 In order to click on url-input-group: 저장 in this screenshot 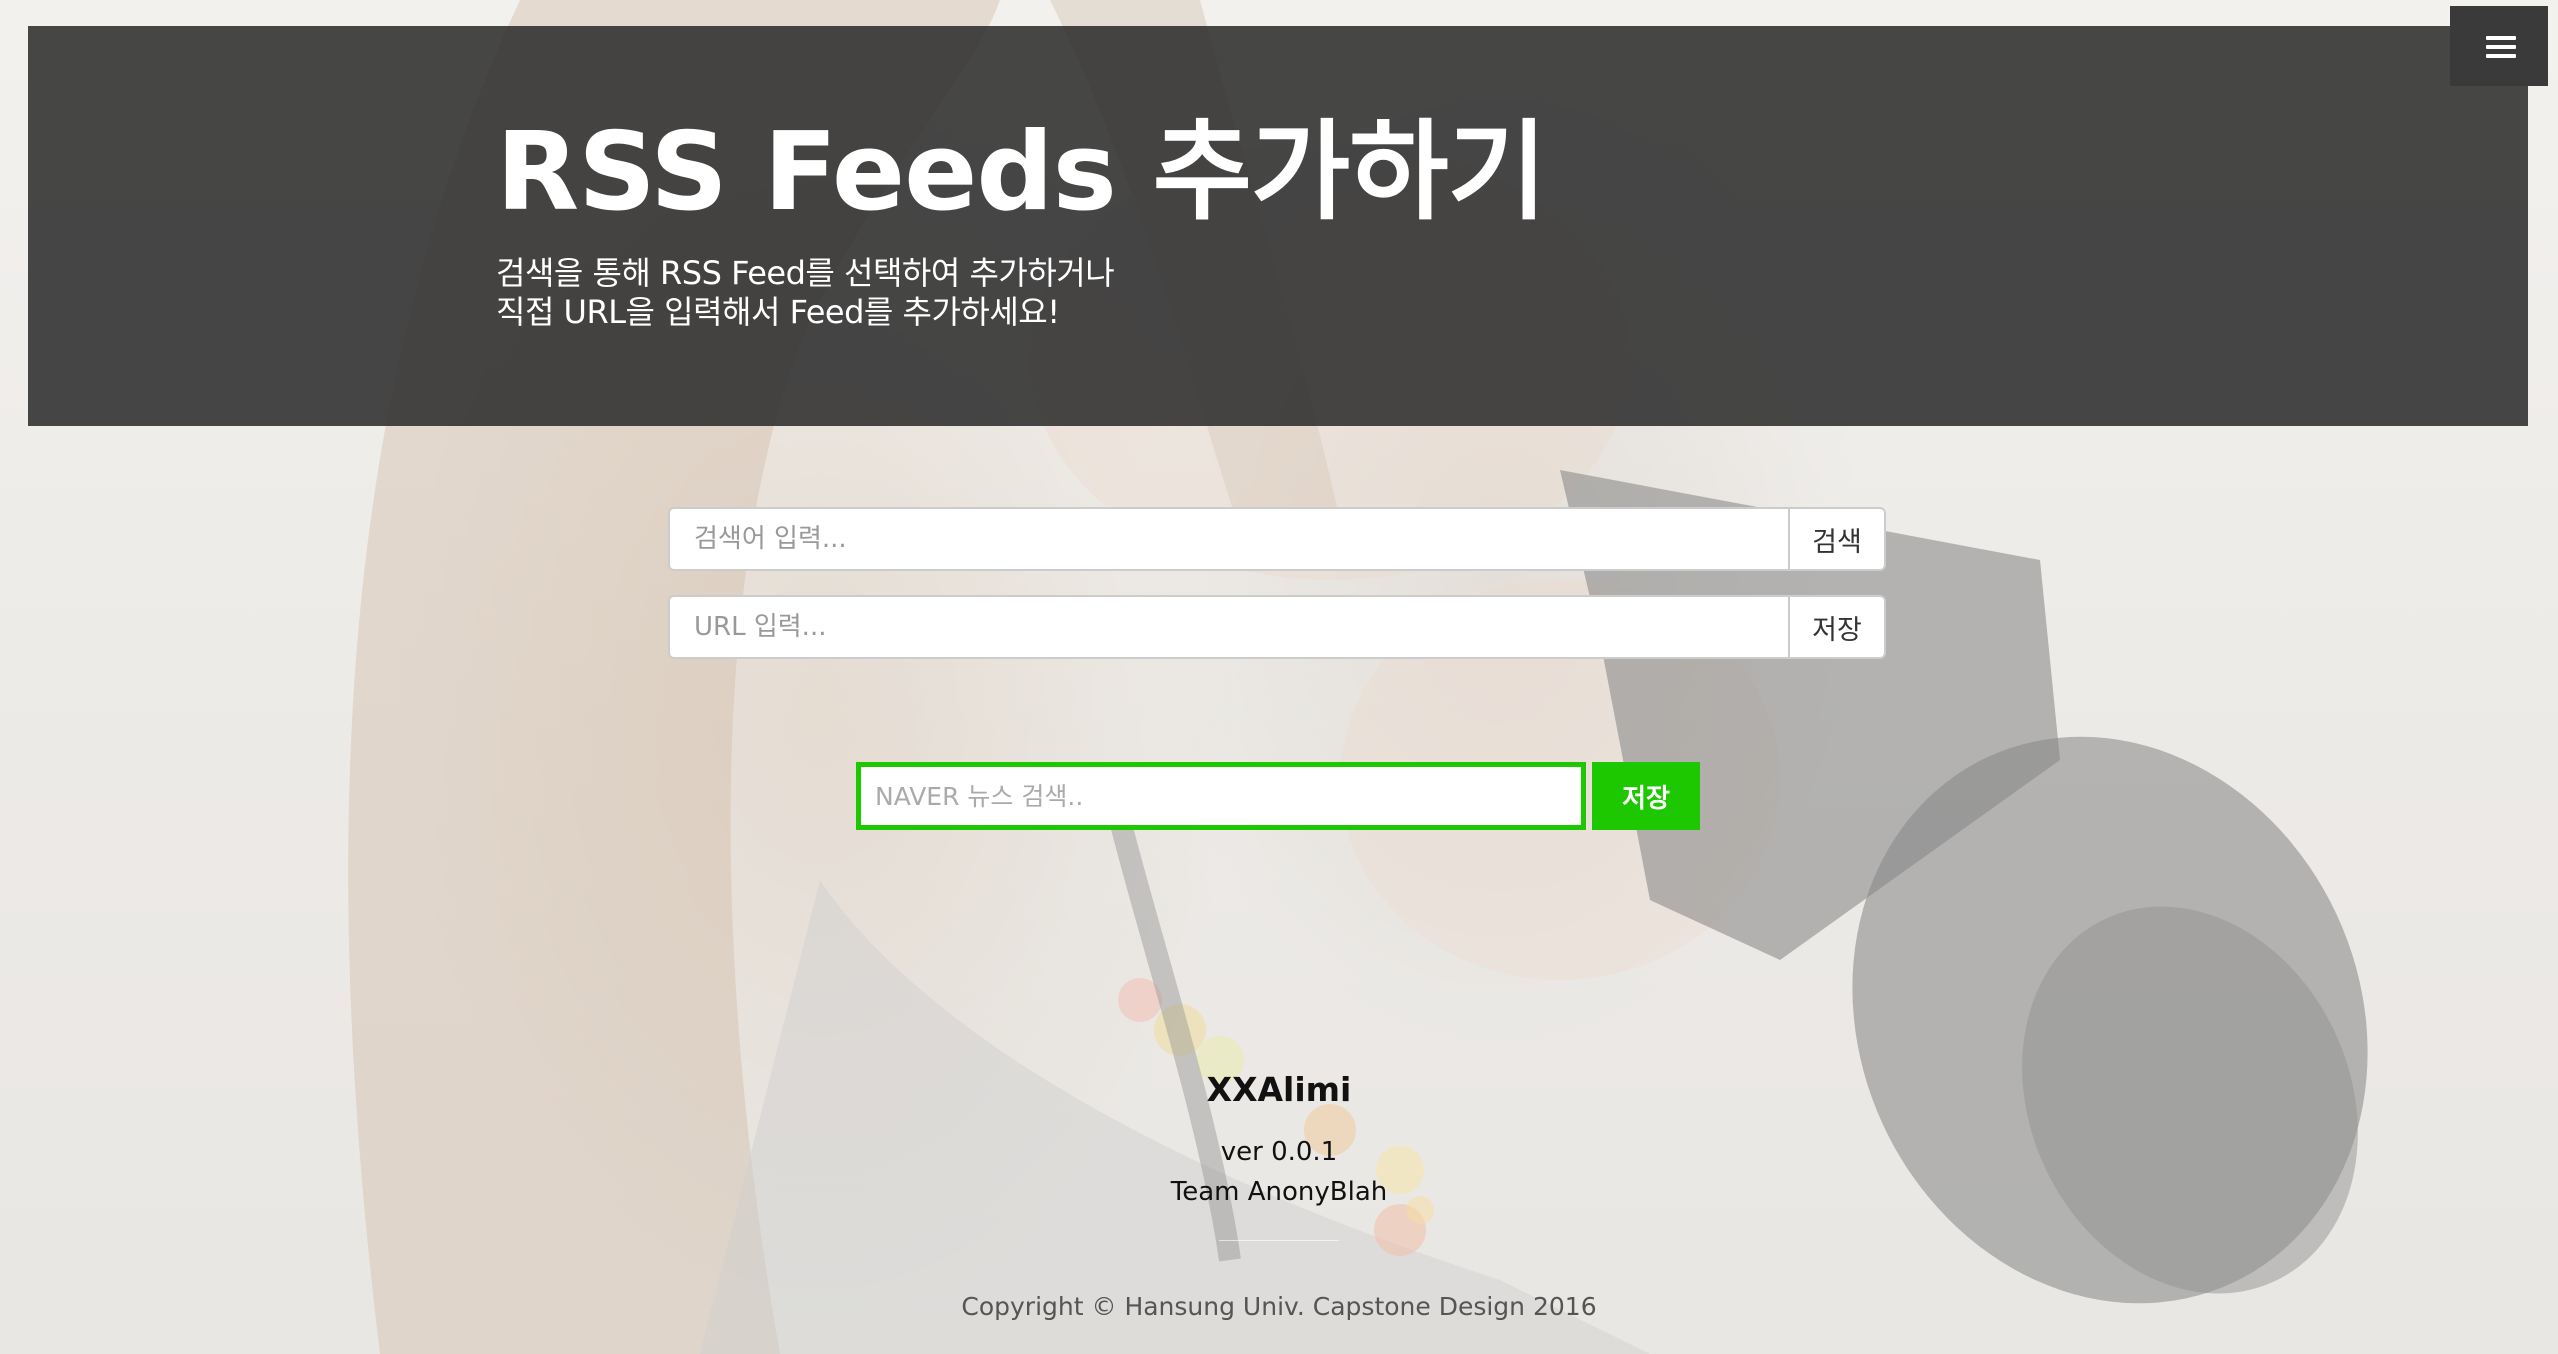, I will do `click(1277, 627)`.